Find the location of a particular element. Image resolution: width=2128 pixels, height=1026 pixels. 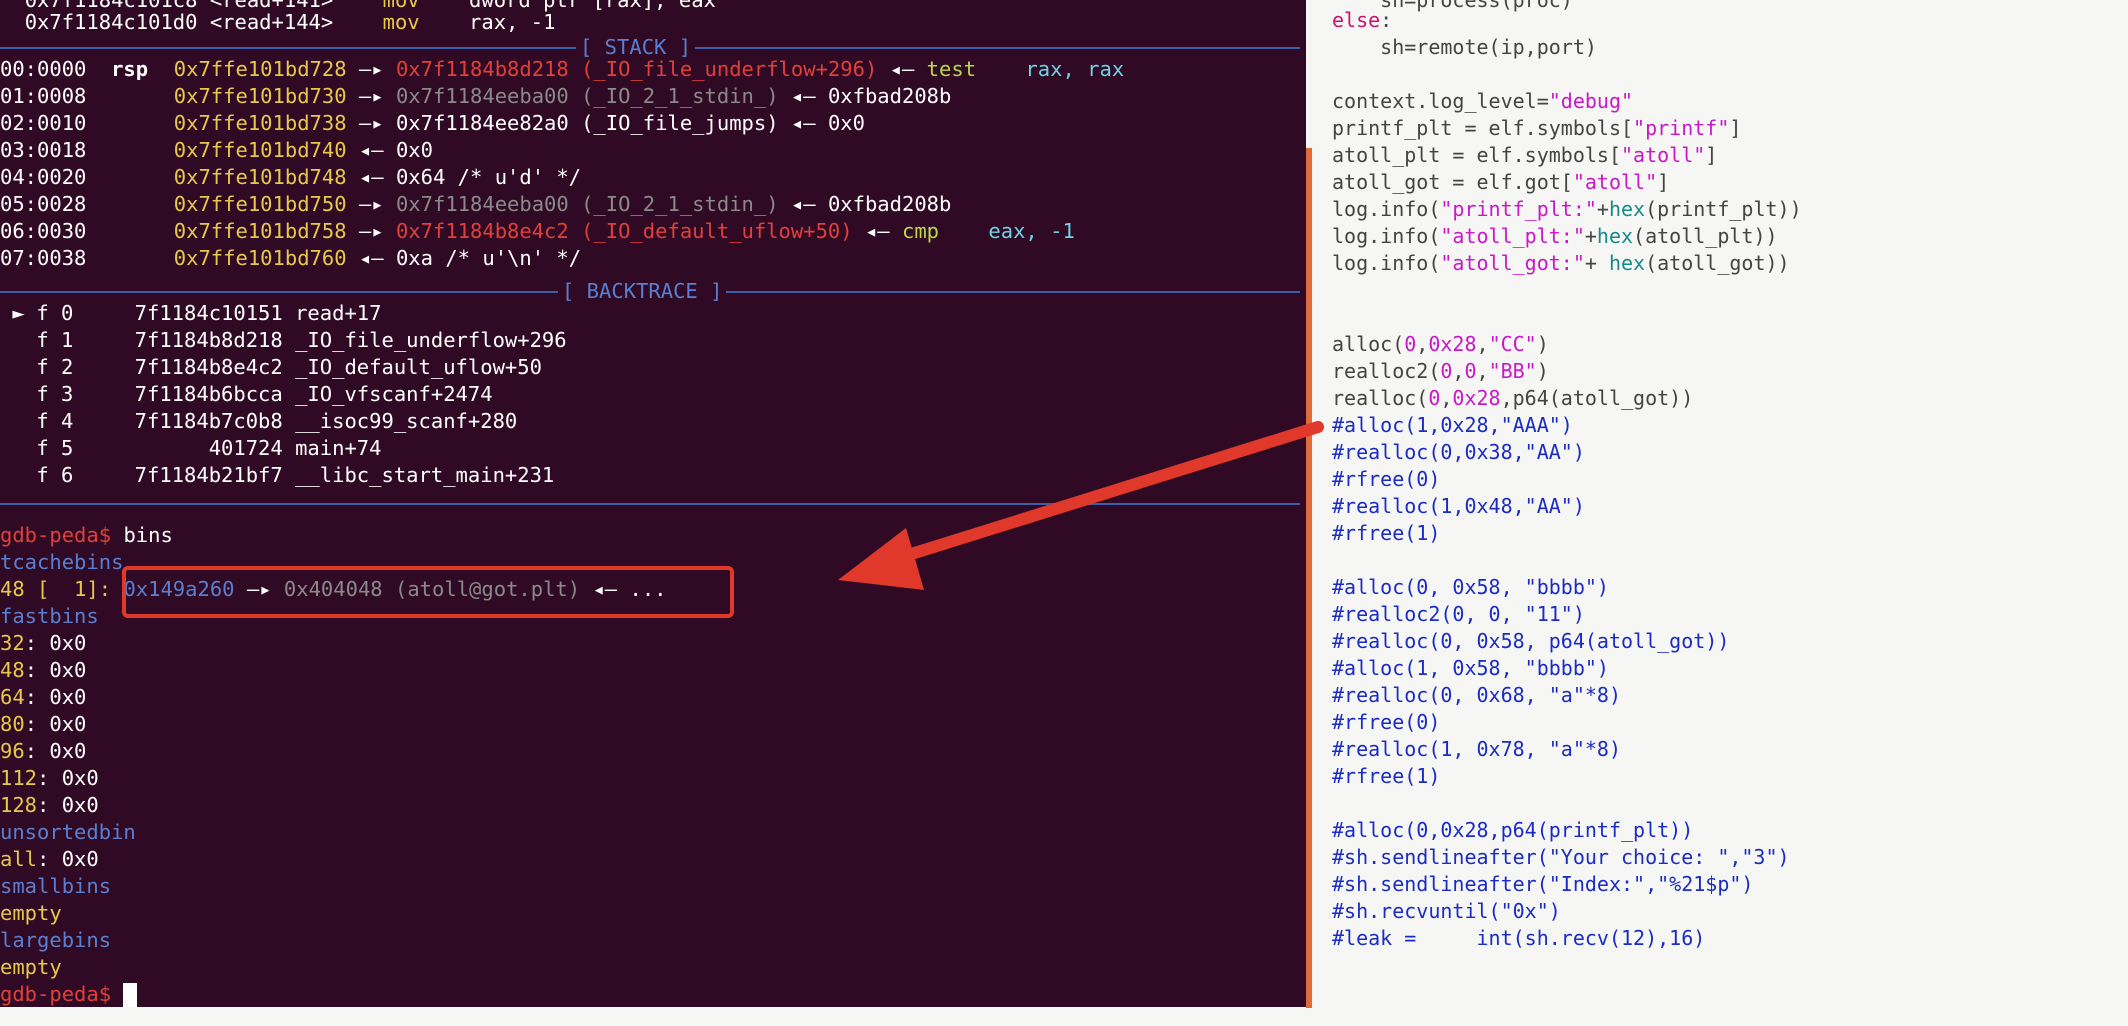

prompt-line: gdb-peda$ bins is located at coordinates (86, 535).